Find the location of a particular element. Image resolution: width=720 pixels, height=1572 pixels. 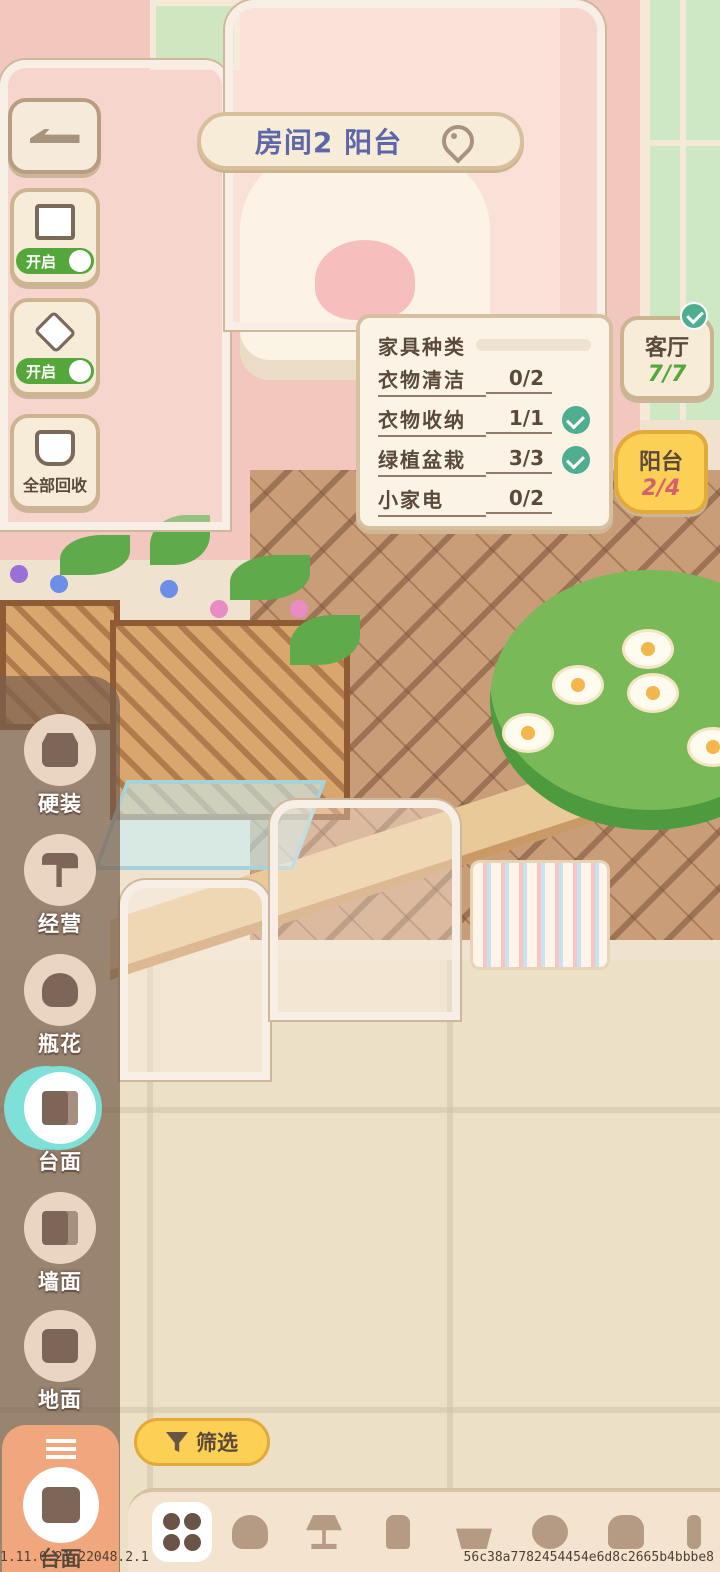

build-version: 1.11.0.21.22048.2.1 is located at coordinates (74, 1557).